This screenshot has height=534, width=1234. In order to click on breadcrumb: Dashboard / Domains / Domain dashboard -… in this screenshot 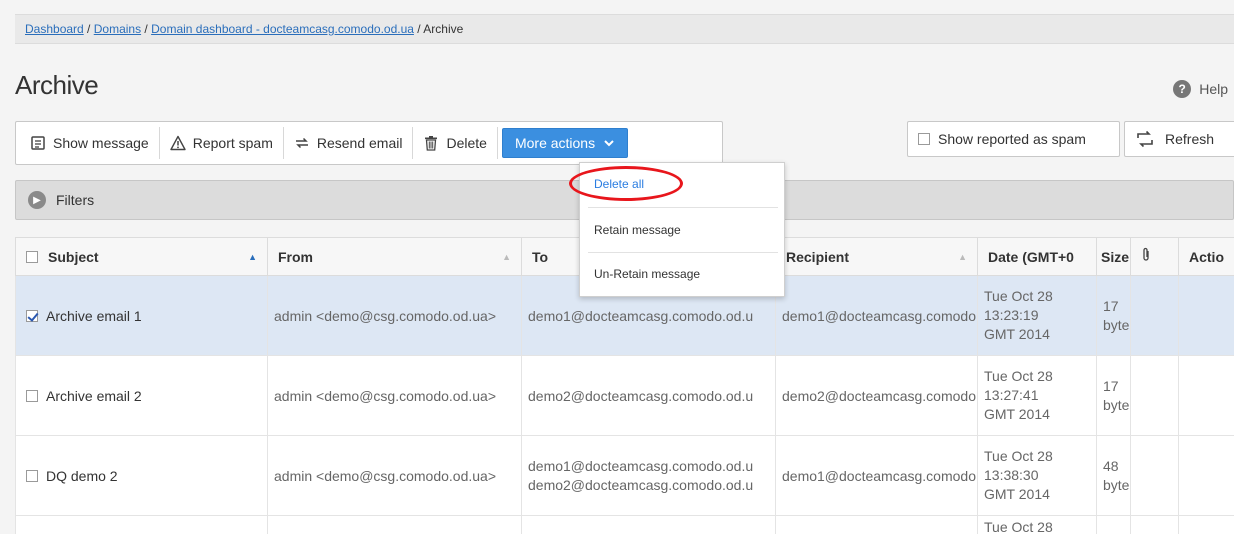, I will do `click(624, 29)`.